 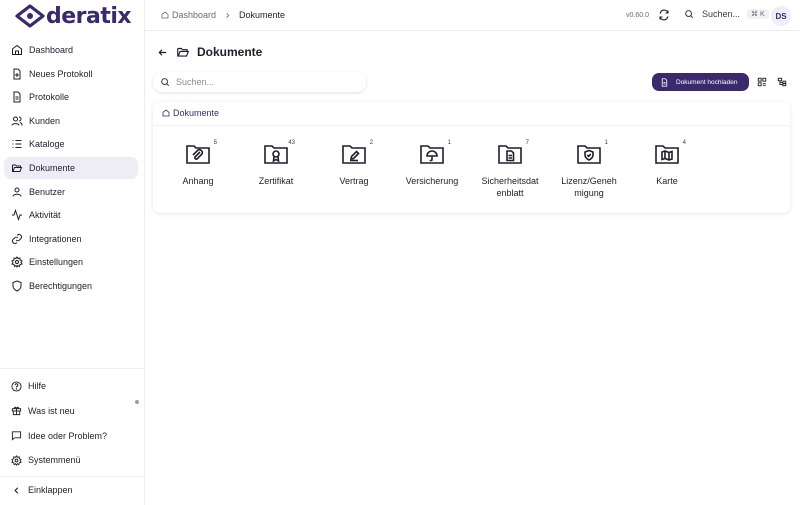 What do you see at coordinates (17, 74) in the screenshot?
I see `file-plus-icon` at bounding box center [17, 74].